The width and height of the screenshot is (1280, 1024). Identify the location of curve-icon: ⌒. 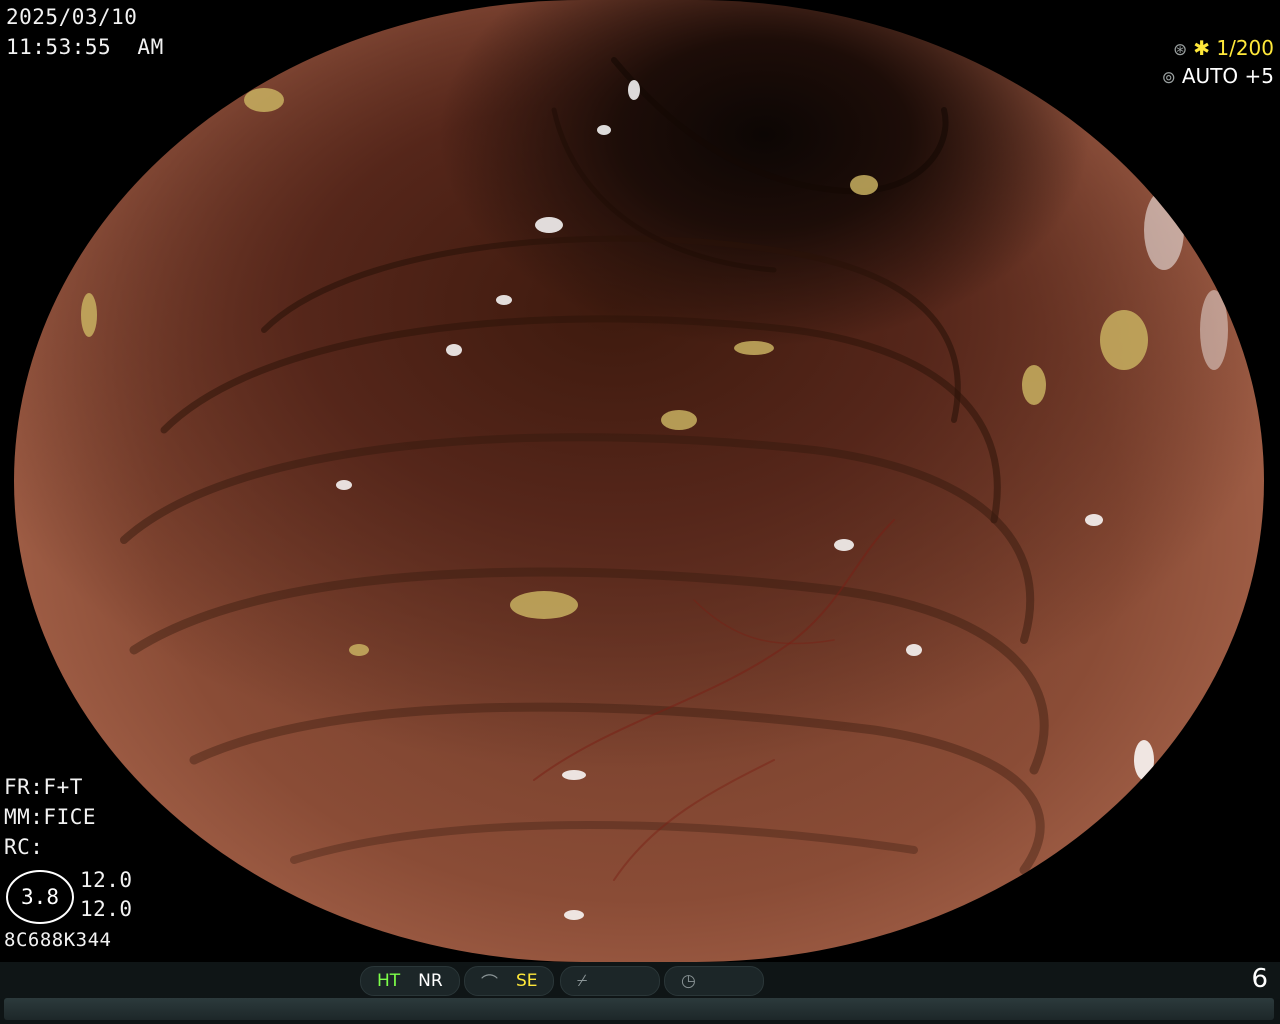
(489, 983).